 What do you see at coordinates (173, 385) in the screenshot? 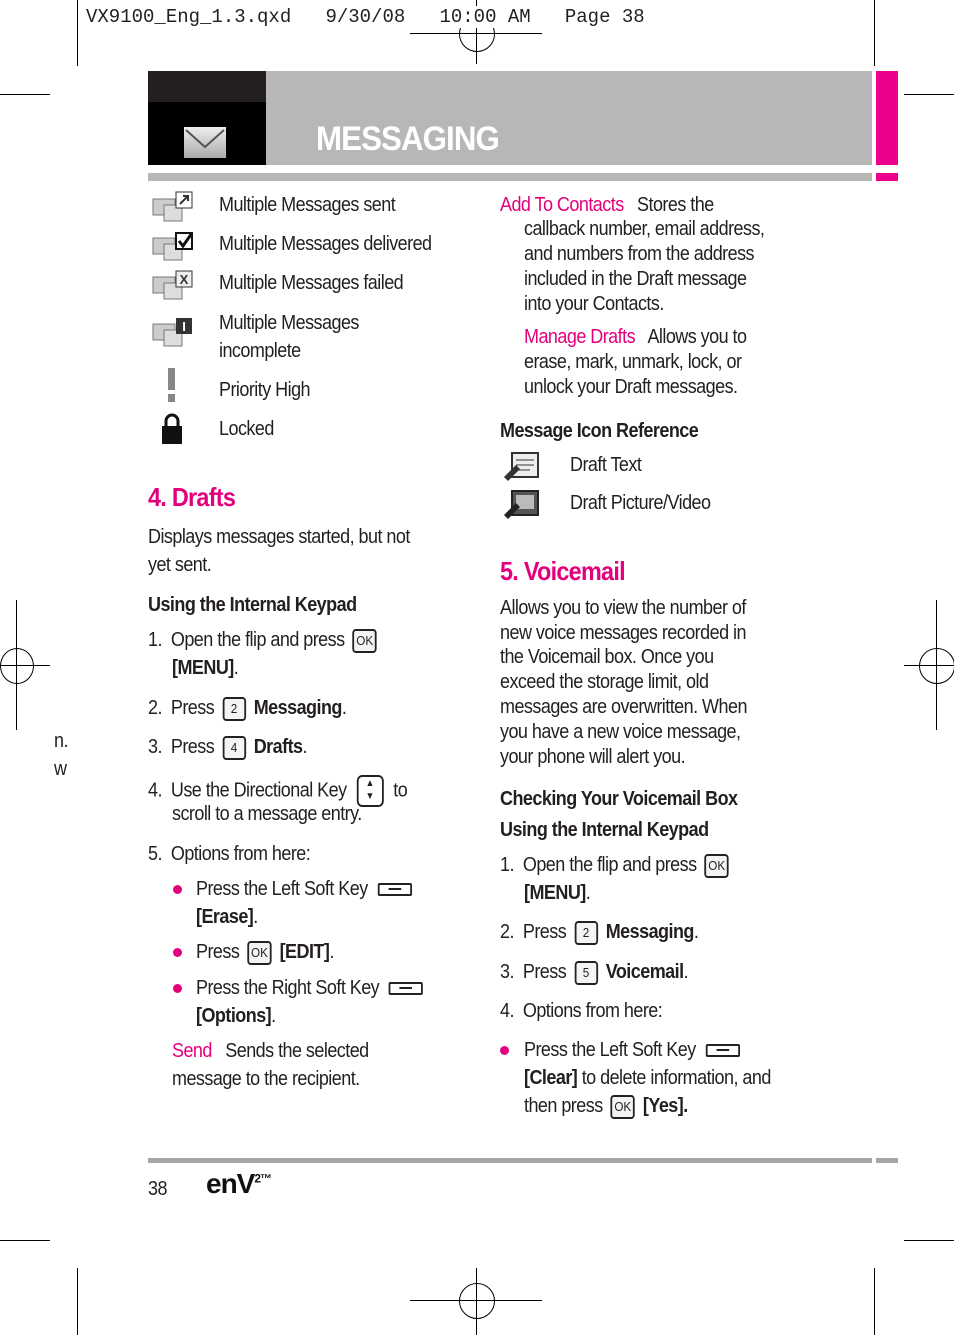
I see `priority-high-icon` at bounding box center [173, 385].